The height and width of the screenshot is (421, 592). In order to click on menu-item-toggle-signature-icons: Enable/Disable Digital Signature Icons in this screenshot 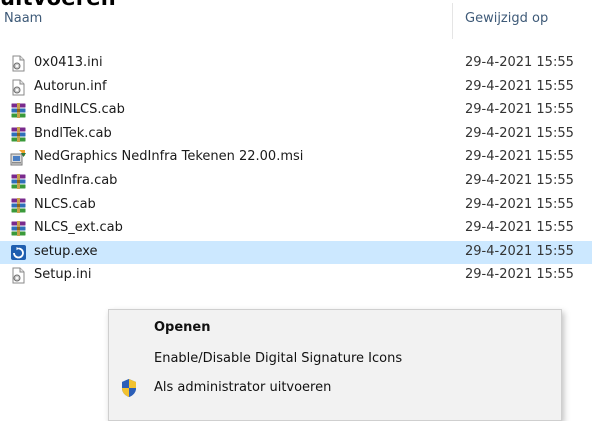, I will do `click(334, 359)`.